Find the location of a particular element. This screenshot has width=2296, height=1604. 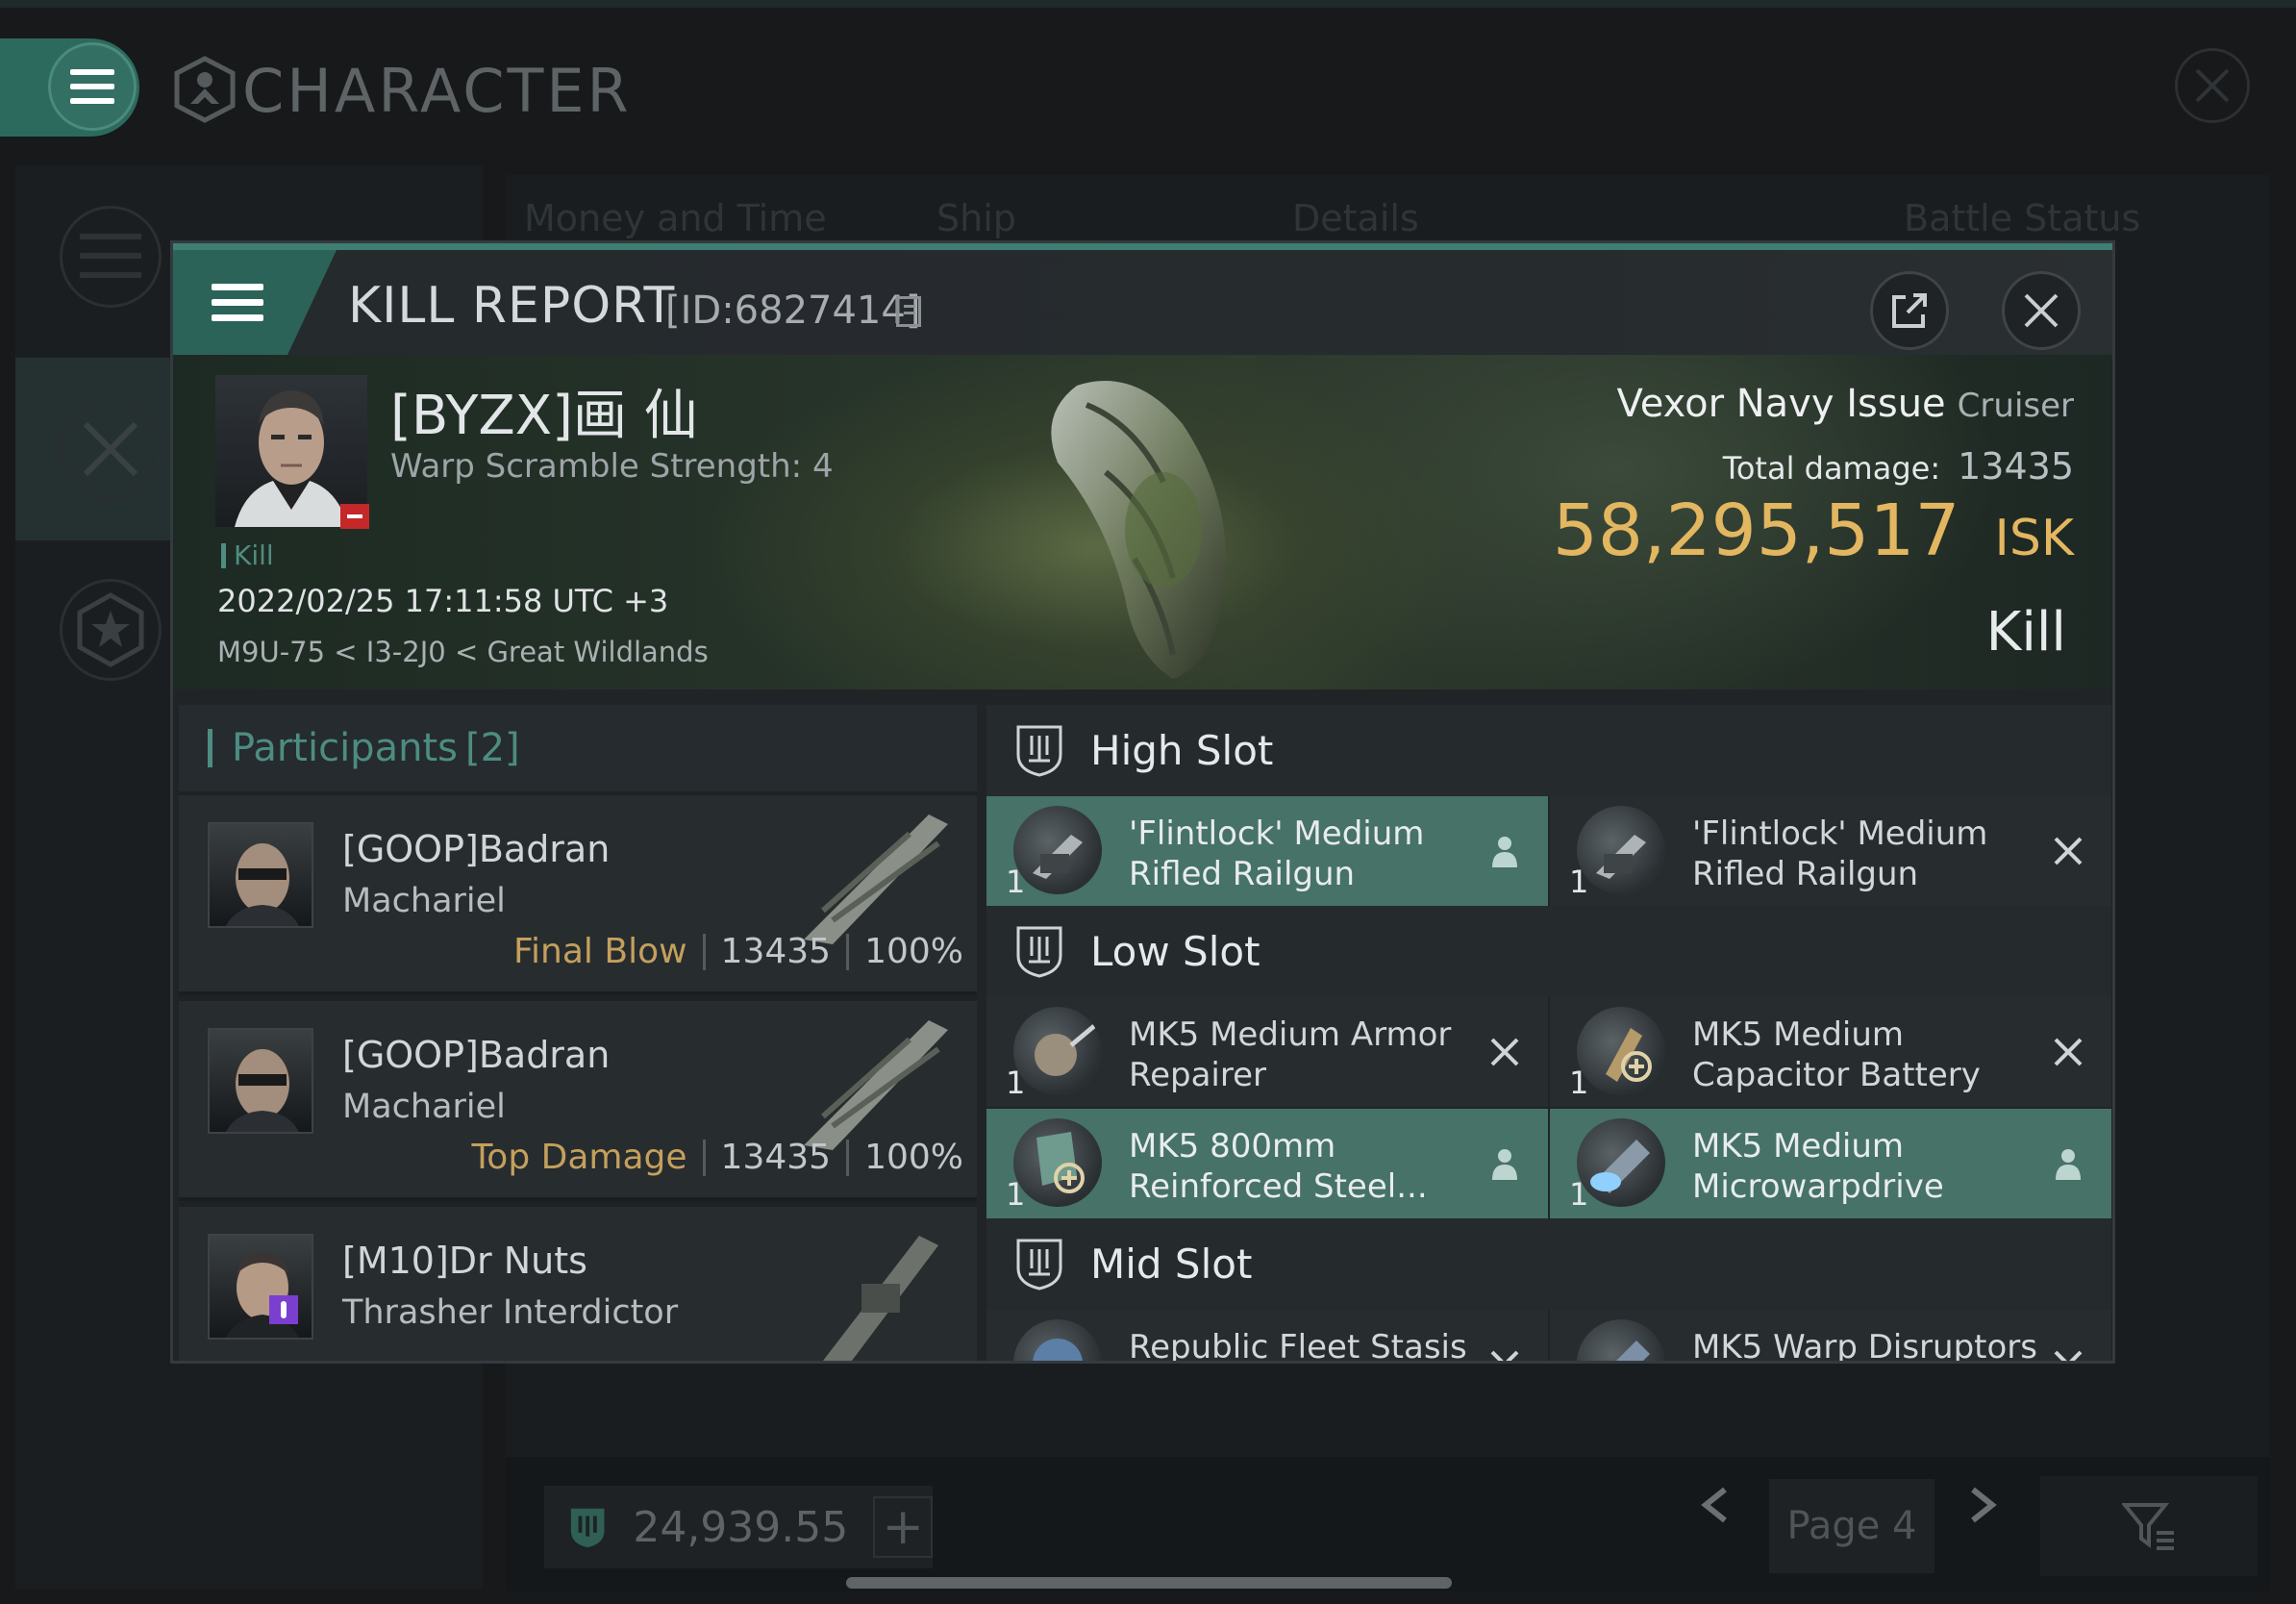

participant-ship: Machariel is located at coordinates (424, 1107).